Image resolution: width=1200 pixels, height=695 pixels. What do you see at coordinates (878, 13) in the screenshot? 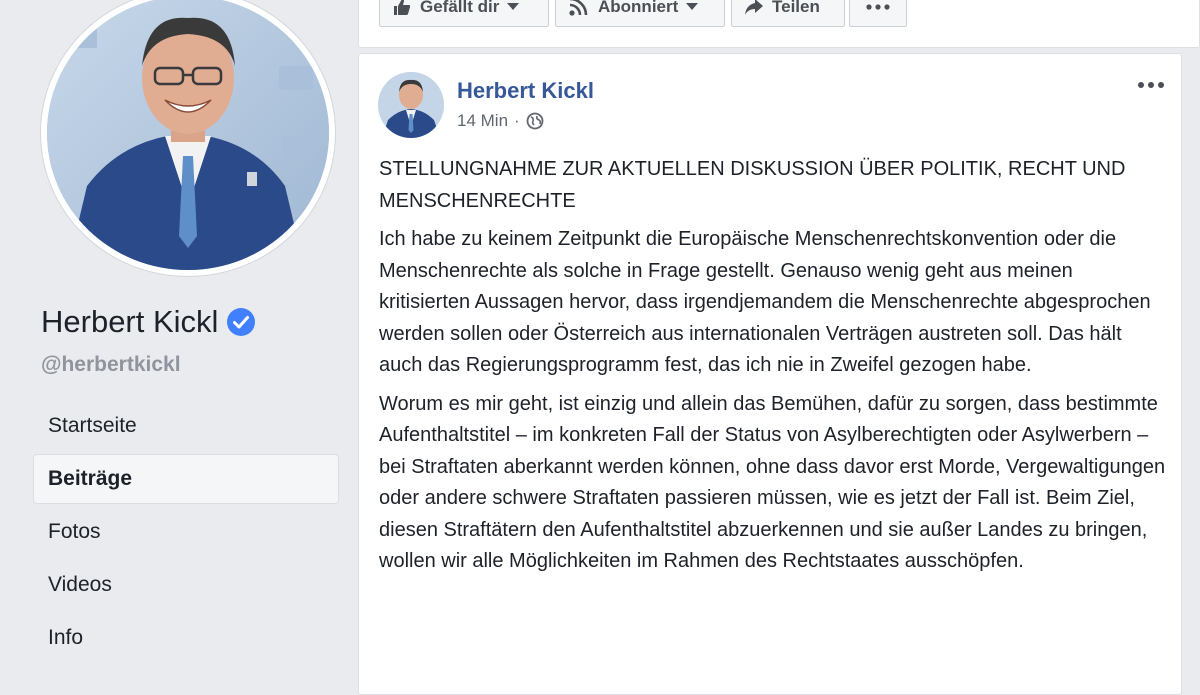
I see `more-options-button` at bounding box center [878, 13].